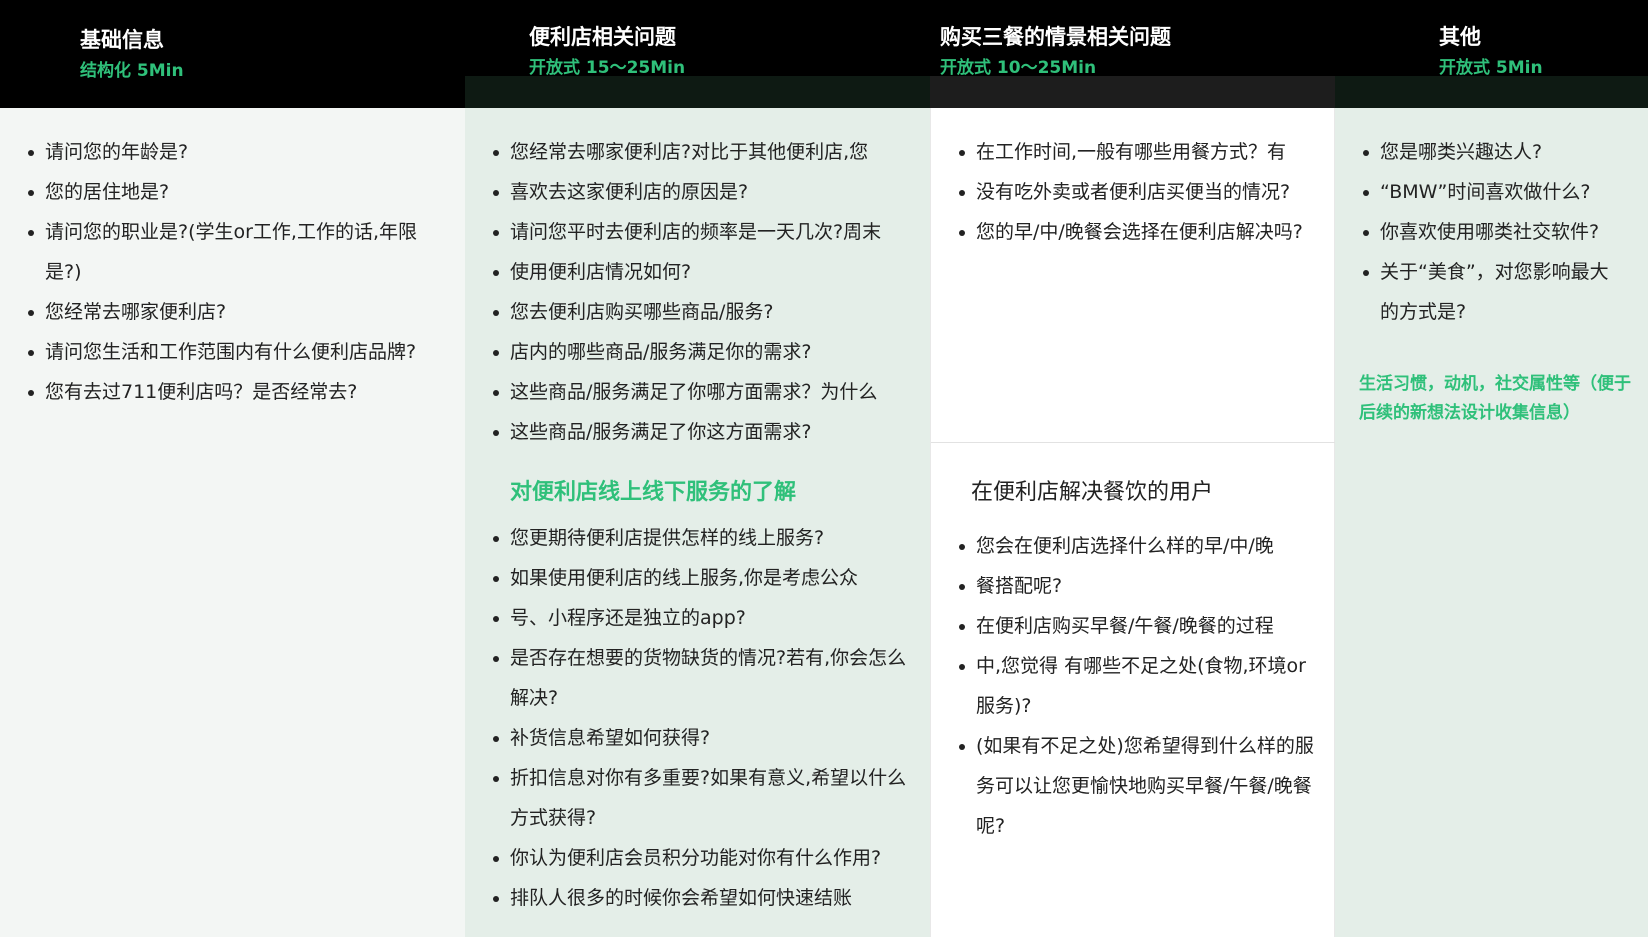  Describe the element at coordinates (1136, 232) in the screenshot. I see `list-item: 您的早/中/晚餐会选择在便利店解决吗?` at that location.